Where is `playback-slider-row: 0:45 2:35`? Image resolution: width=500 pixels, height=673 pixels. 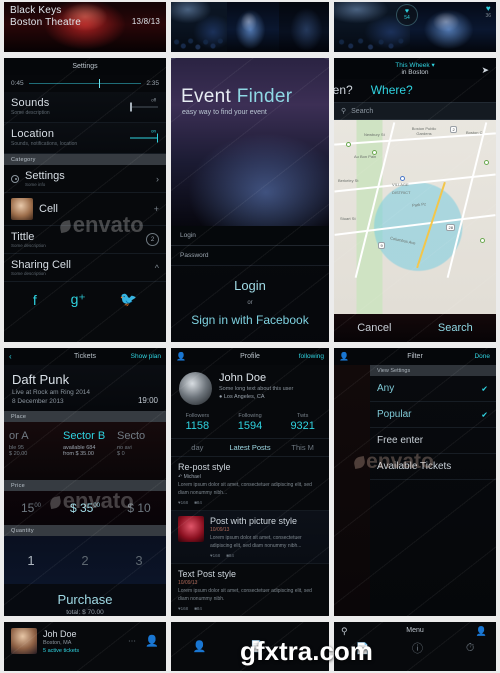
playback-slider-row: 0:45 2:35 is located at coordinates (85, 83).